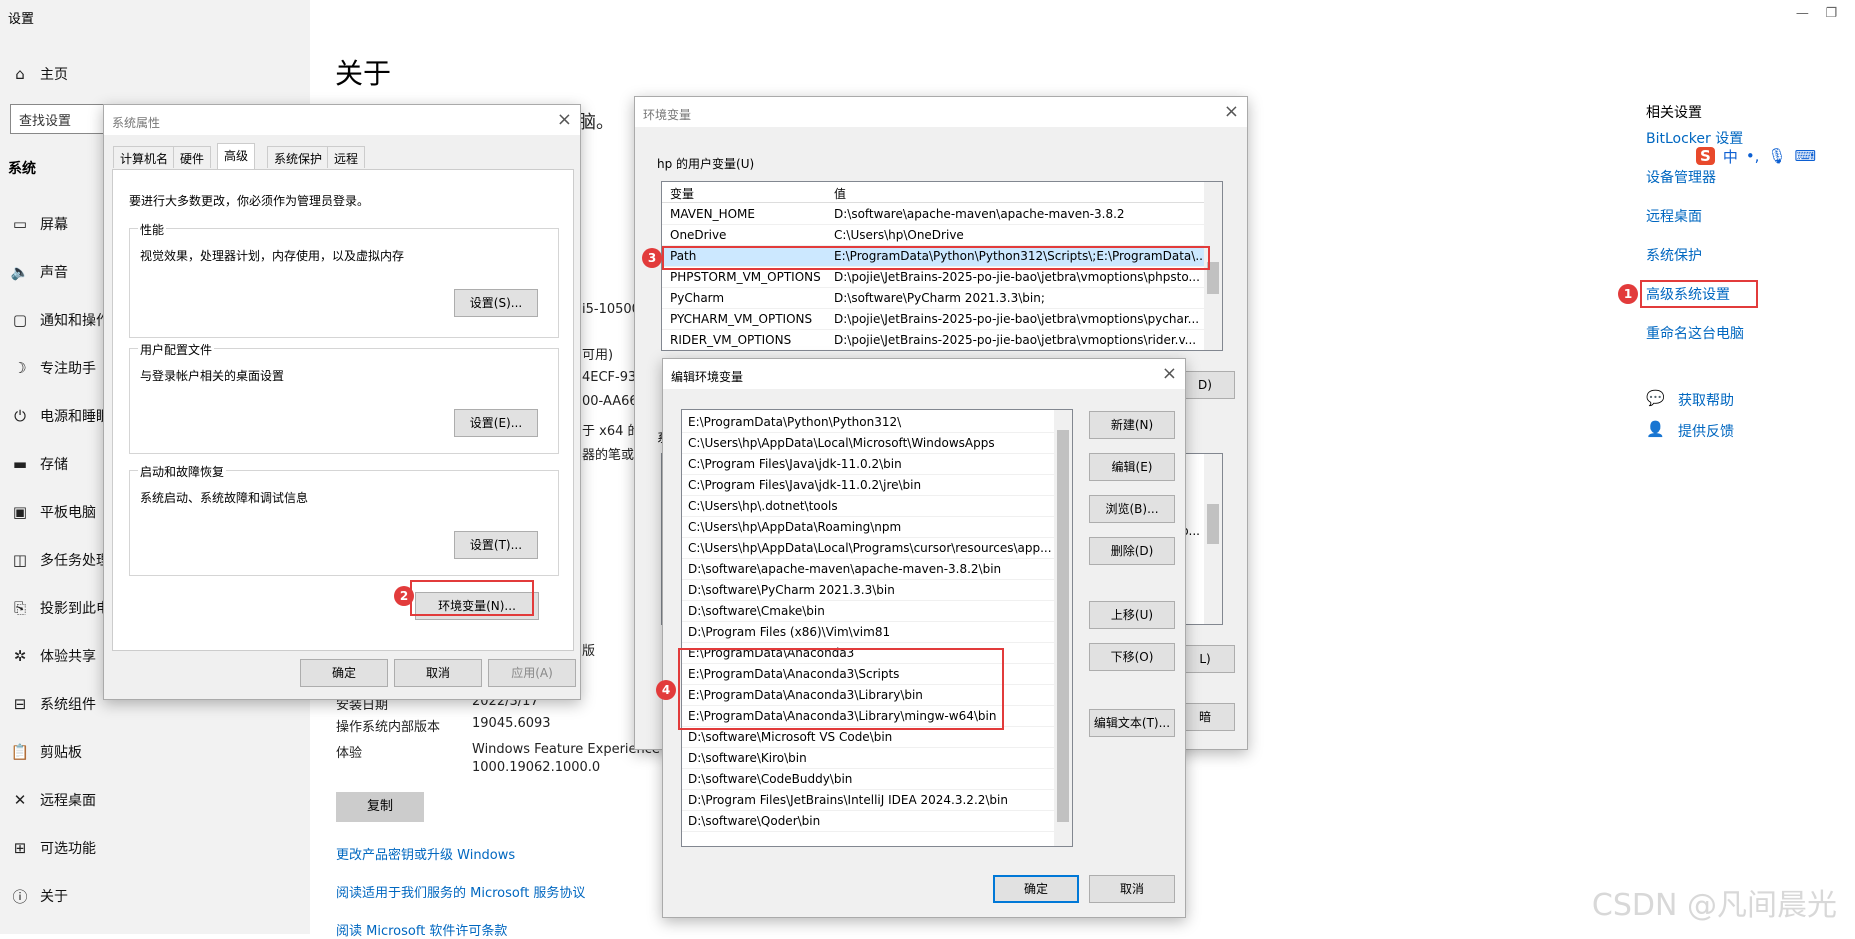  Describe the element at coordinates (346, 157) in the screenshot. I see `tab-remote: 远程` at that location.